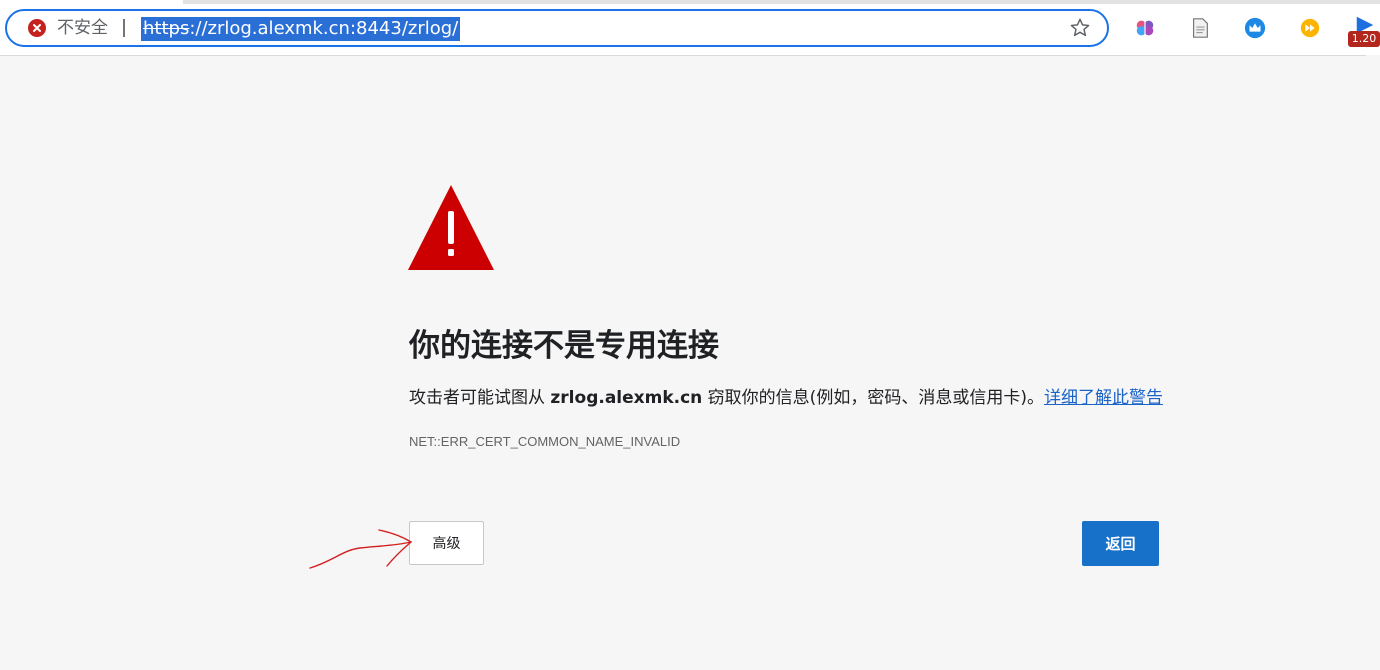 The height and width of the screenshot is (670, 1380). Describe the element at coordinates (781, 2) in the screenshot. I see `tab-strip-edge` at that location.